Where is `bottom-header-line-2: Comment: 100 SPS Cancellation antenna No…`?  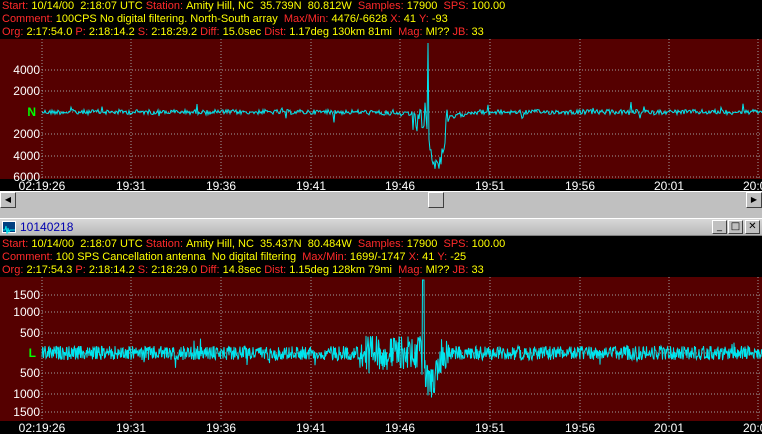
bottom-header-line-2: Comment: 100 SPS Cancellation antenna No… is located at coordinates (381, 257).